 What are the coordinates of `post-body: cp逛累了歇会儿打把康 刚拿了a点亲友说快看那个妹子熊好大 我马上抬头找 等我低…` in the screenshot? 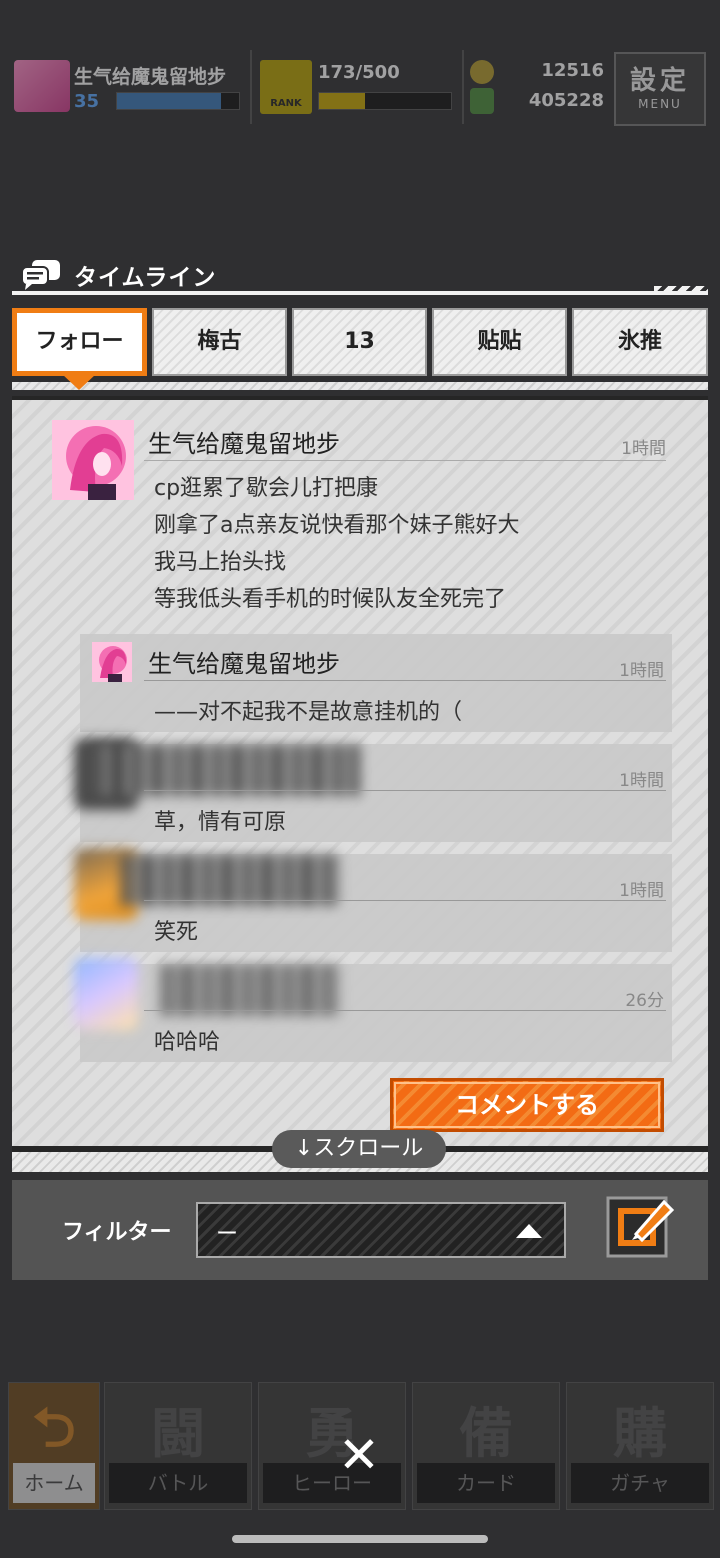 It's located at (414, 544).